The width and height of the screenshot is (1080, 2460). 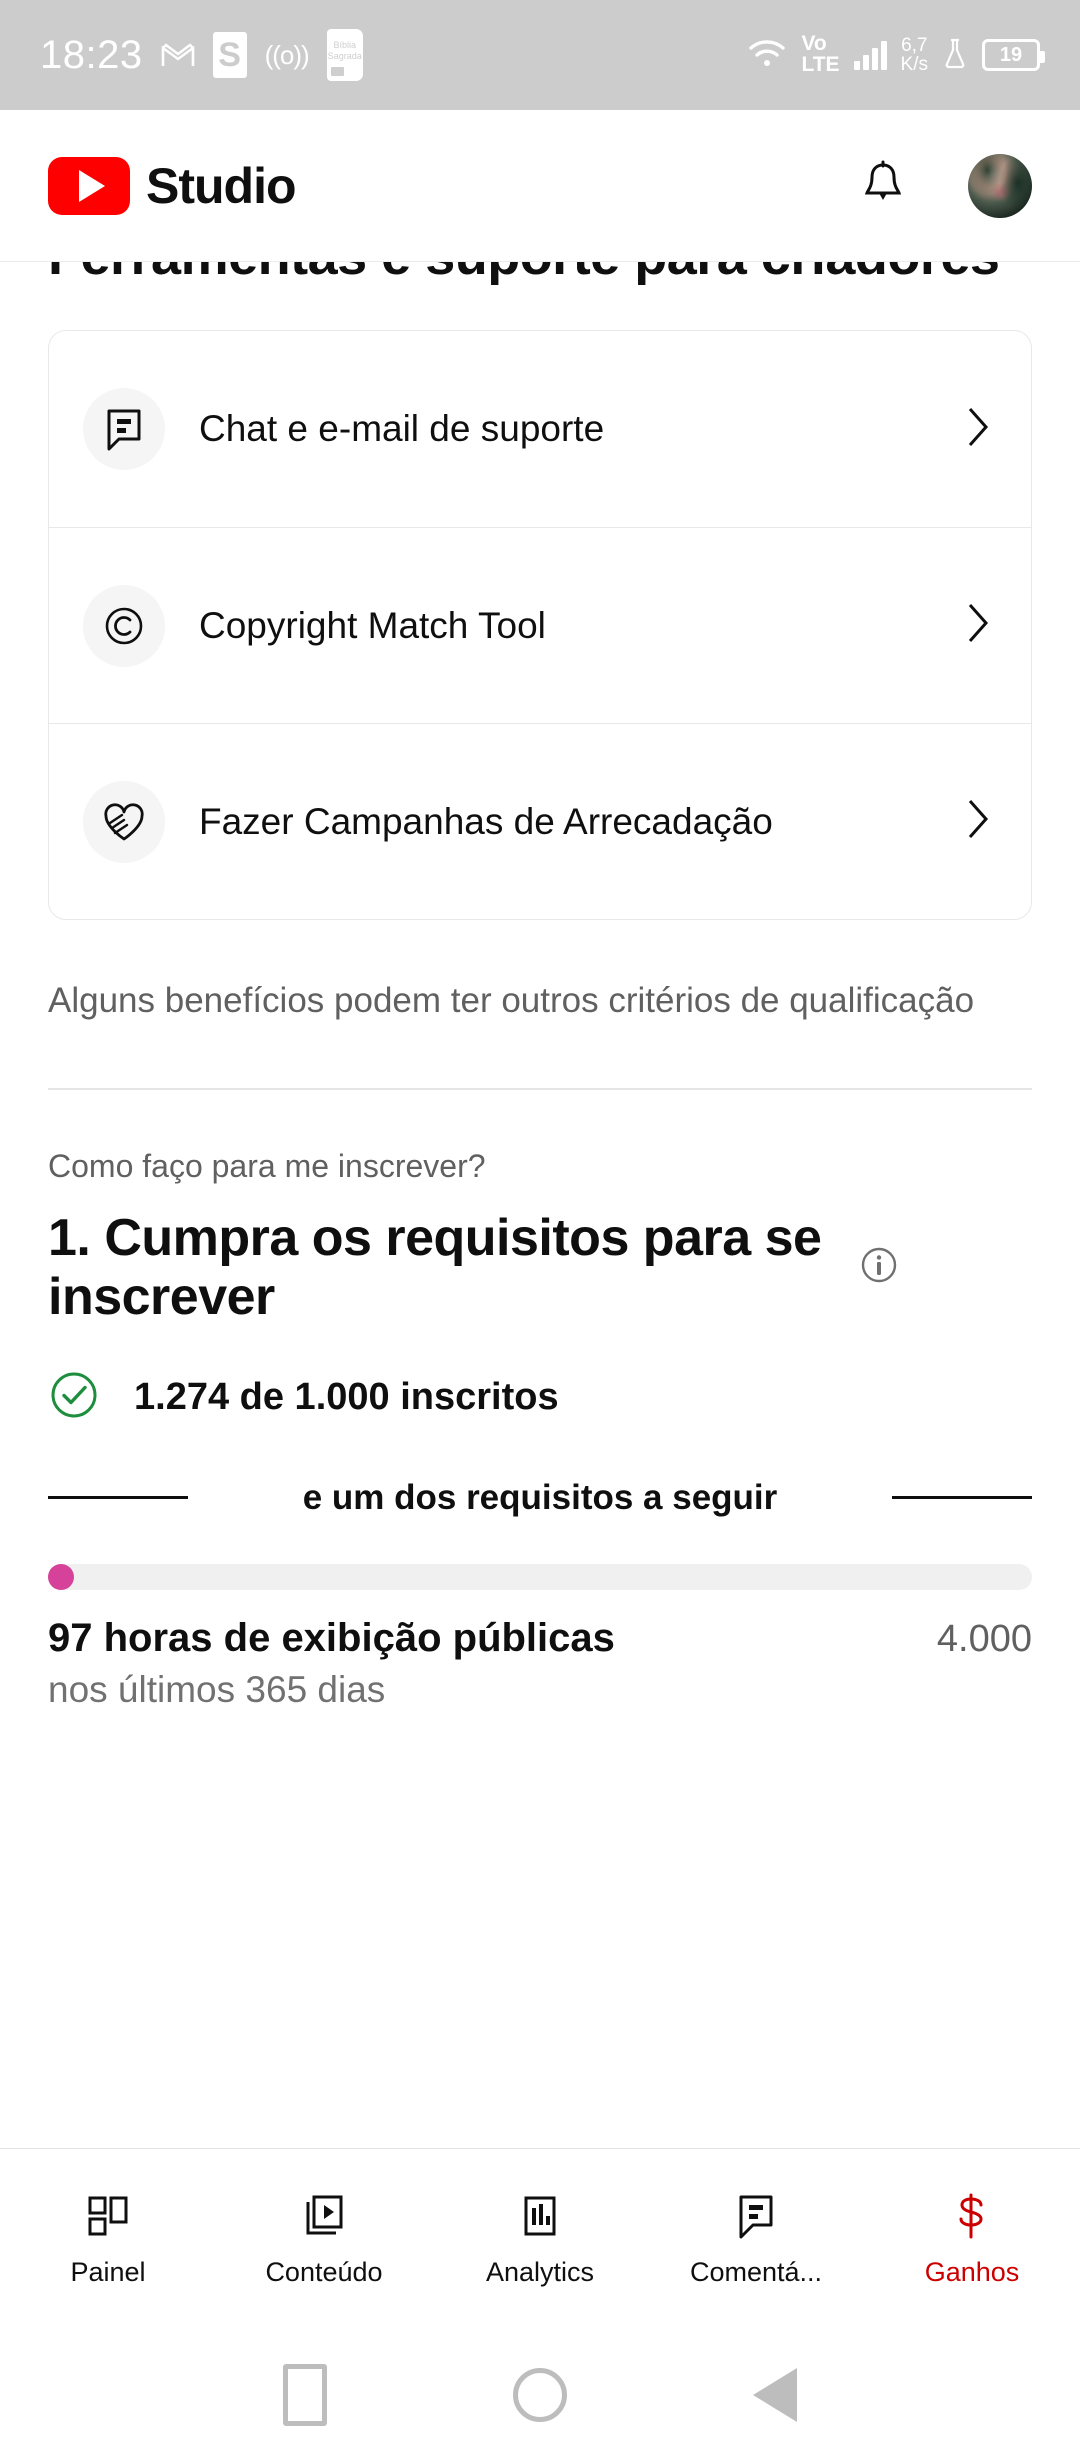 I want to click on copyright-icon, so click(x=124, y=625).